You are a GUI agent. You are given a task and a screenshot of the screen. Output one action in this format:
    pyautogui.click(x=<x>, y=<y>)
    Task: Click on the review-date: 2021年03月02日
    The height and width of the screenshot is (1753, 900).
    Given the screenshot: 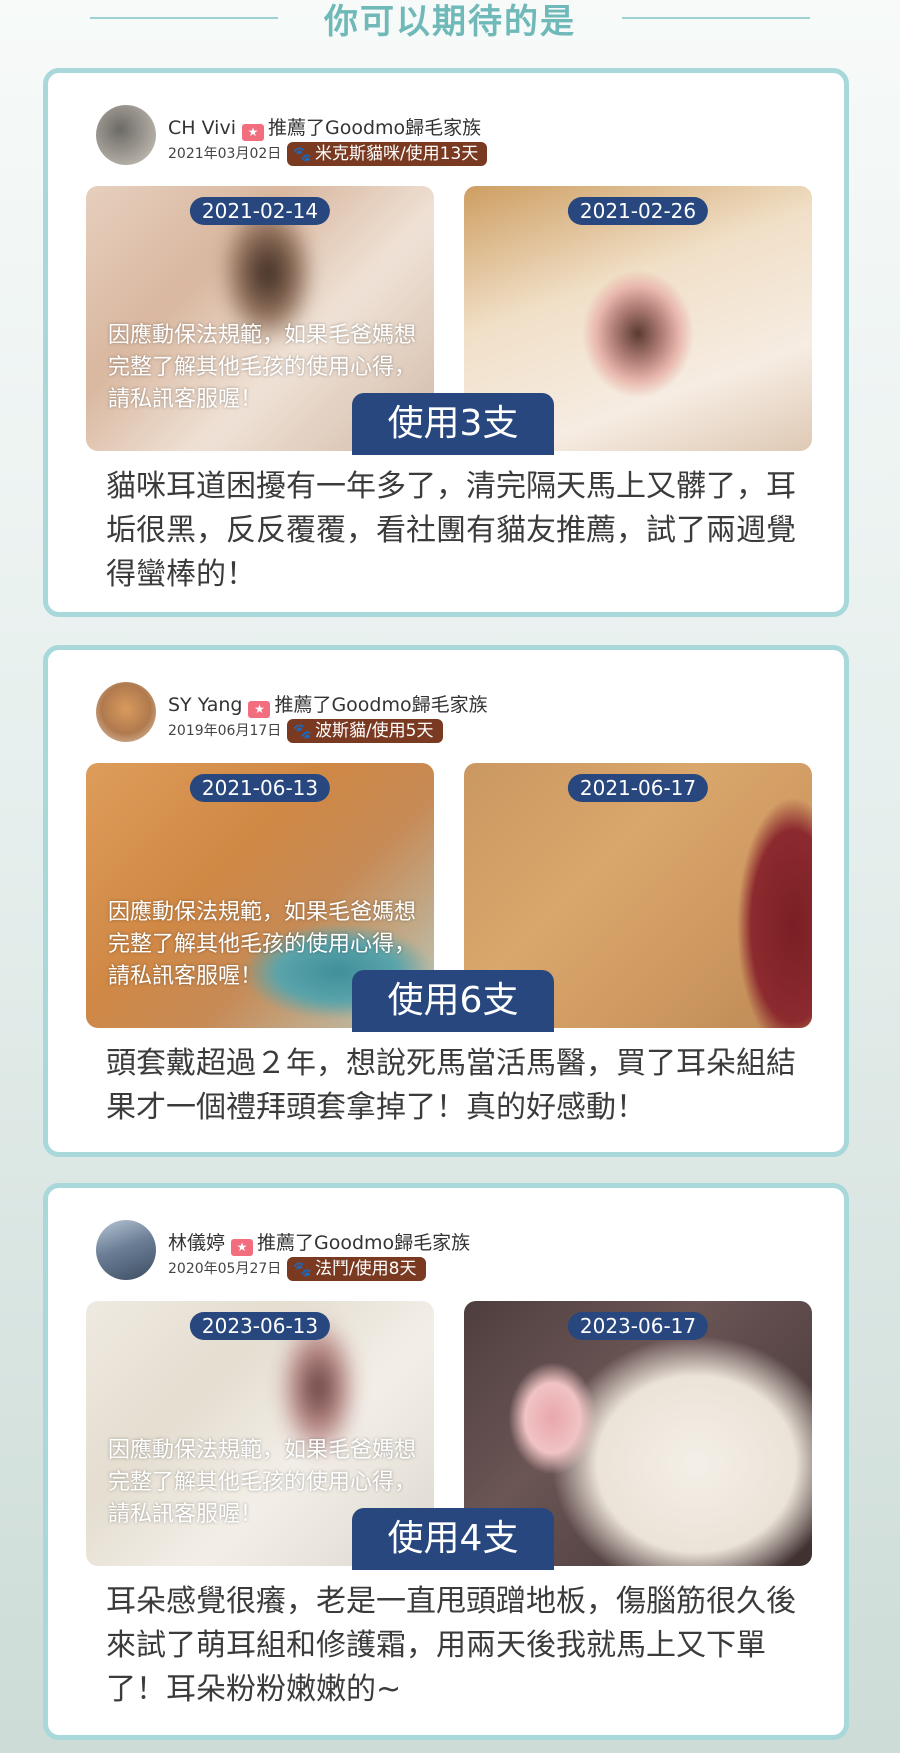 What is the action you would take?
    pyautogui.click(x=225, y=154)
    